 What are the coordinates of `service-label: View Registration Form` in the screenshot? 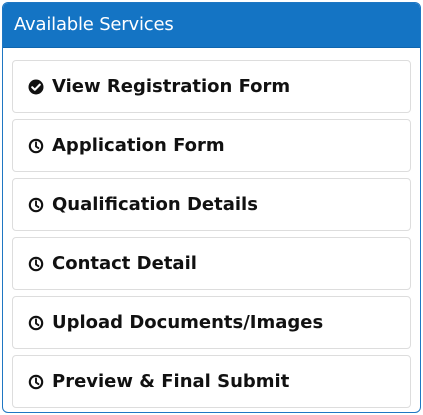 It's located at (171, 86).